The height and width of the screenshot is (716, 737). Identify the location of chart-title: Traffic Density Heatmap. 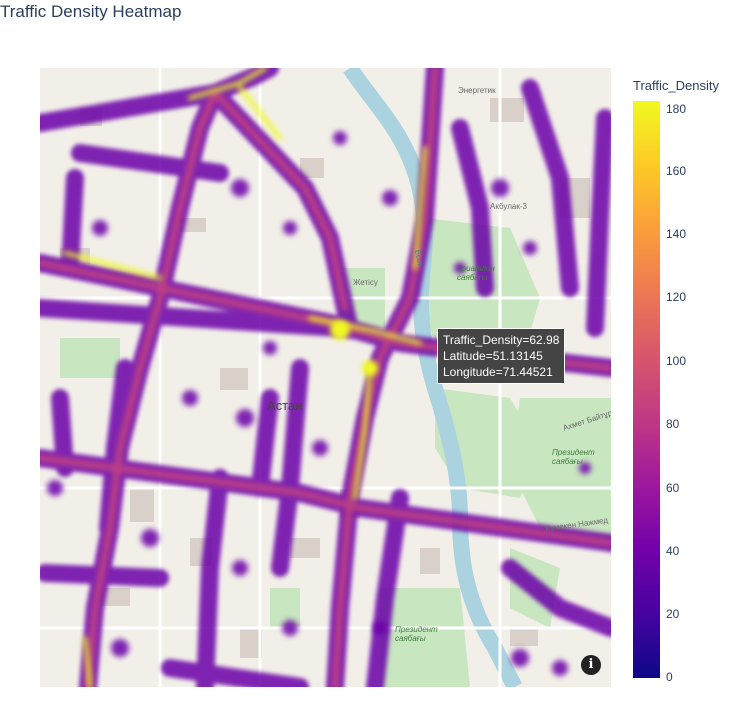
(91, 11).